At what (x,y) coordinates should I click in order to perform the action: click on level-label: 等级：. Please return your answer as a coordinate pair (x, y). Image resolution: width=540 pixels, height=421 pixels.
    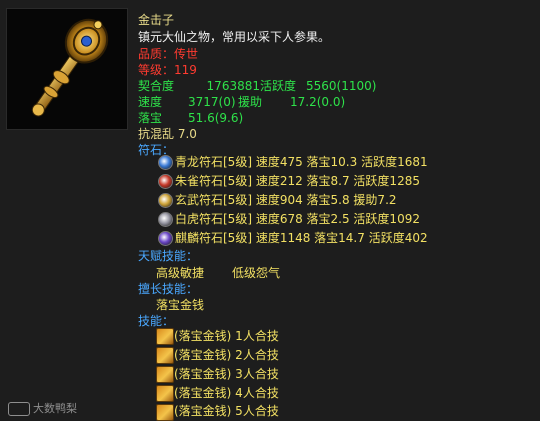
    Looking at the image, I should click on (156, 70).